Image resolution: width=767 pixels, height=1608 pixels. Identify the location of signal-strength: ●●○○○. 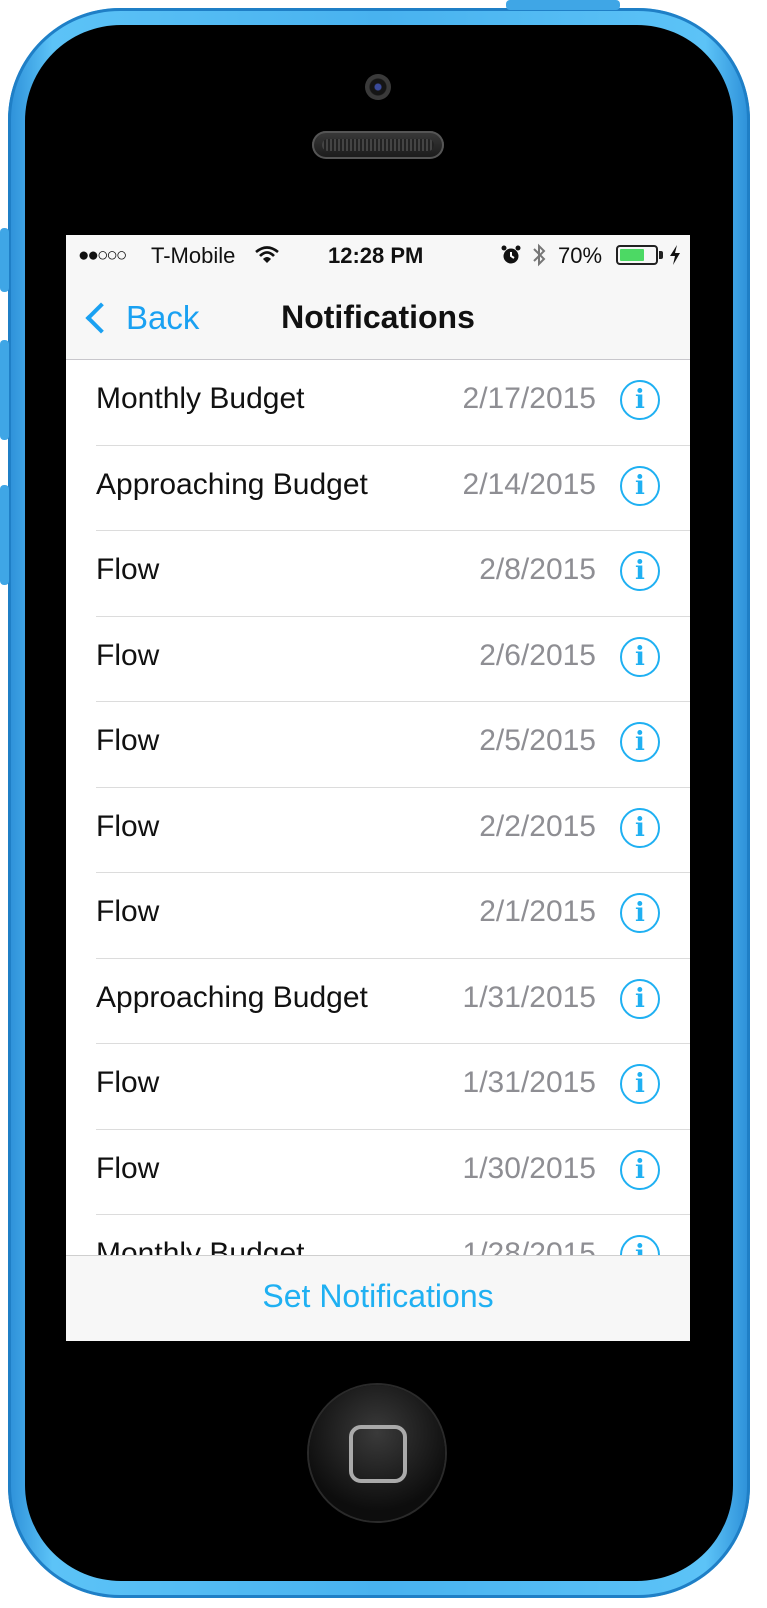
(102, 255).